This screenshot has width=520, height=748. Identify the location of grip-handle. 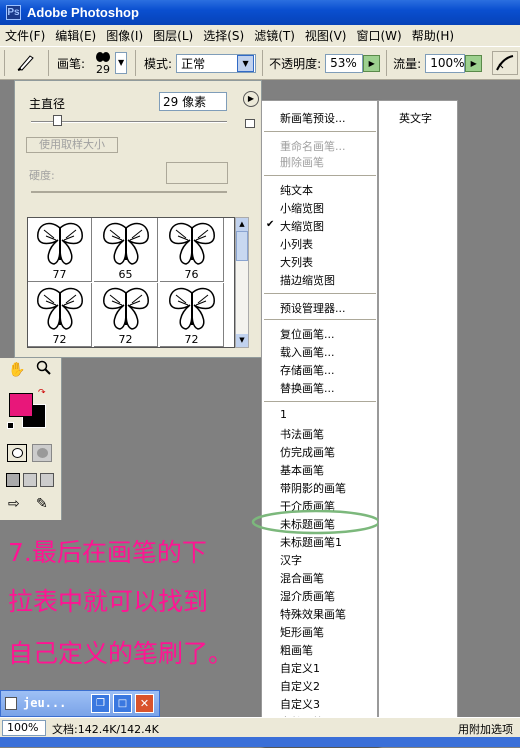
(8, 63).